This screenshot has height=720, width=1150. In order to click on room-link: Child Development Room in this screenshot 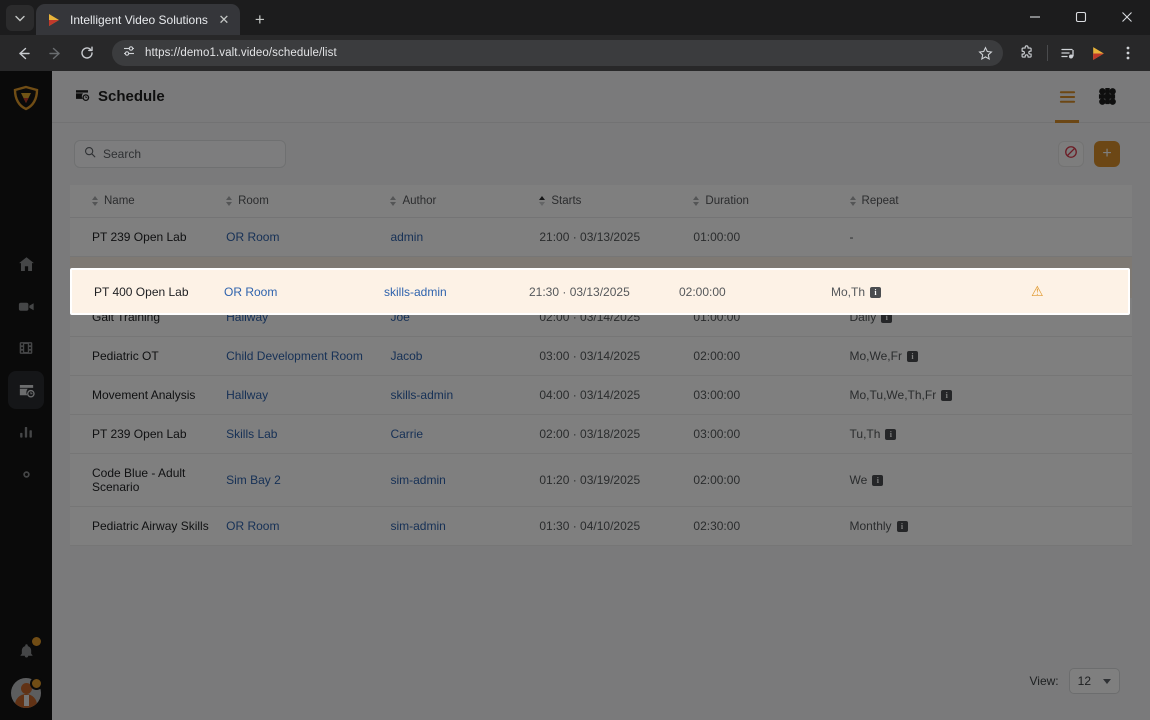, I will do `click(294, 356)`.